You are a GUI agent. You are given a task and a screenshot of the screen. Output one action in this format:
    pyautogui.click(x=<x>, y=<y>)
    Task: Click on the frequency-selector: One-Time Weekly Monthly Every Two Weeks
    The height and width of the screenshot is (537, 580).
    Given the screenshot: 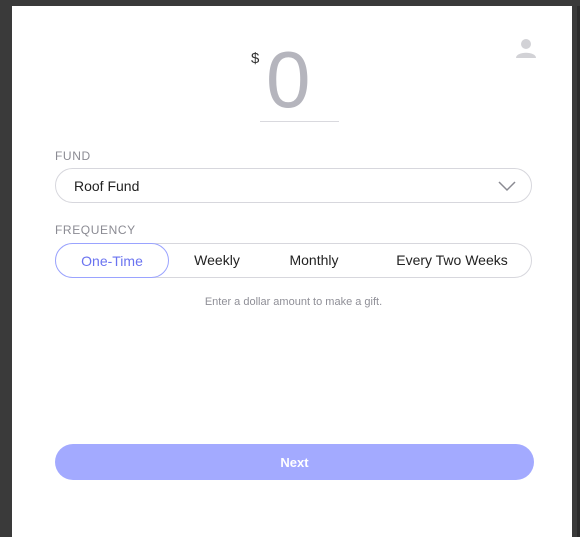 What is the action you would take?
    pyautogui.click(x=293, y=260)
    